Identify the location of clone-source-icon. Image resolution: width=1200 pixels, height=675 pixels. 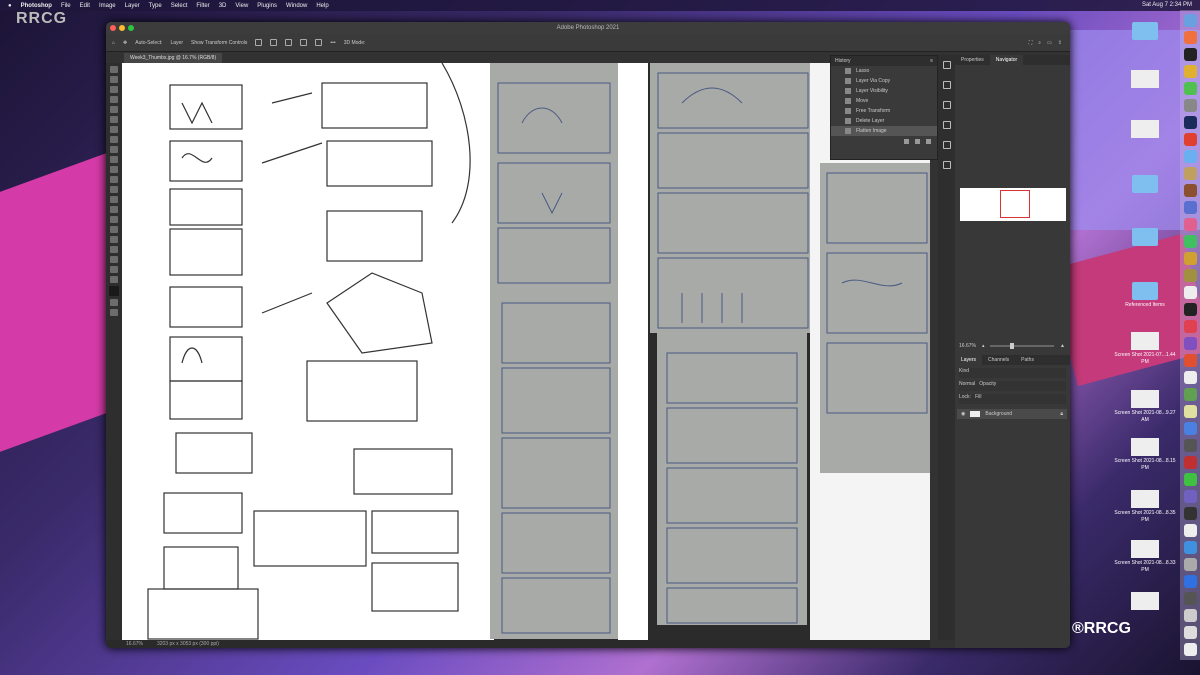
(946, 105).